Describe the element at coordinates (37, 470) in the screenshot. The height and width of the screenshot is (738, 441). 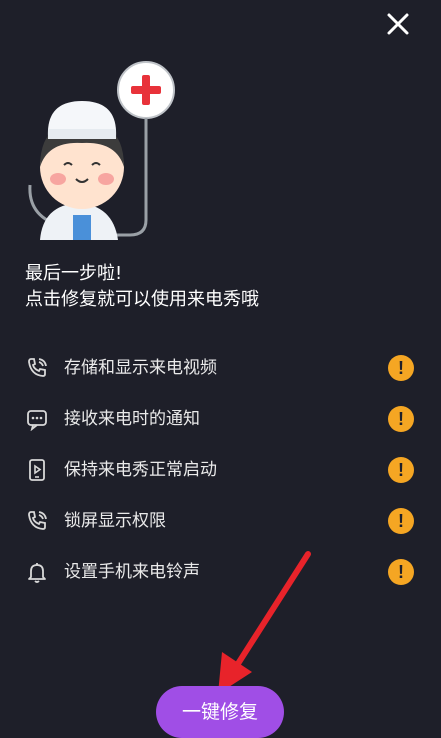
I see `phone-play-icon` at that location.